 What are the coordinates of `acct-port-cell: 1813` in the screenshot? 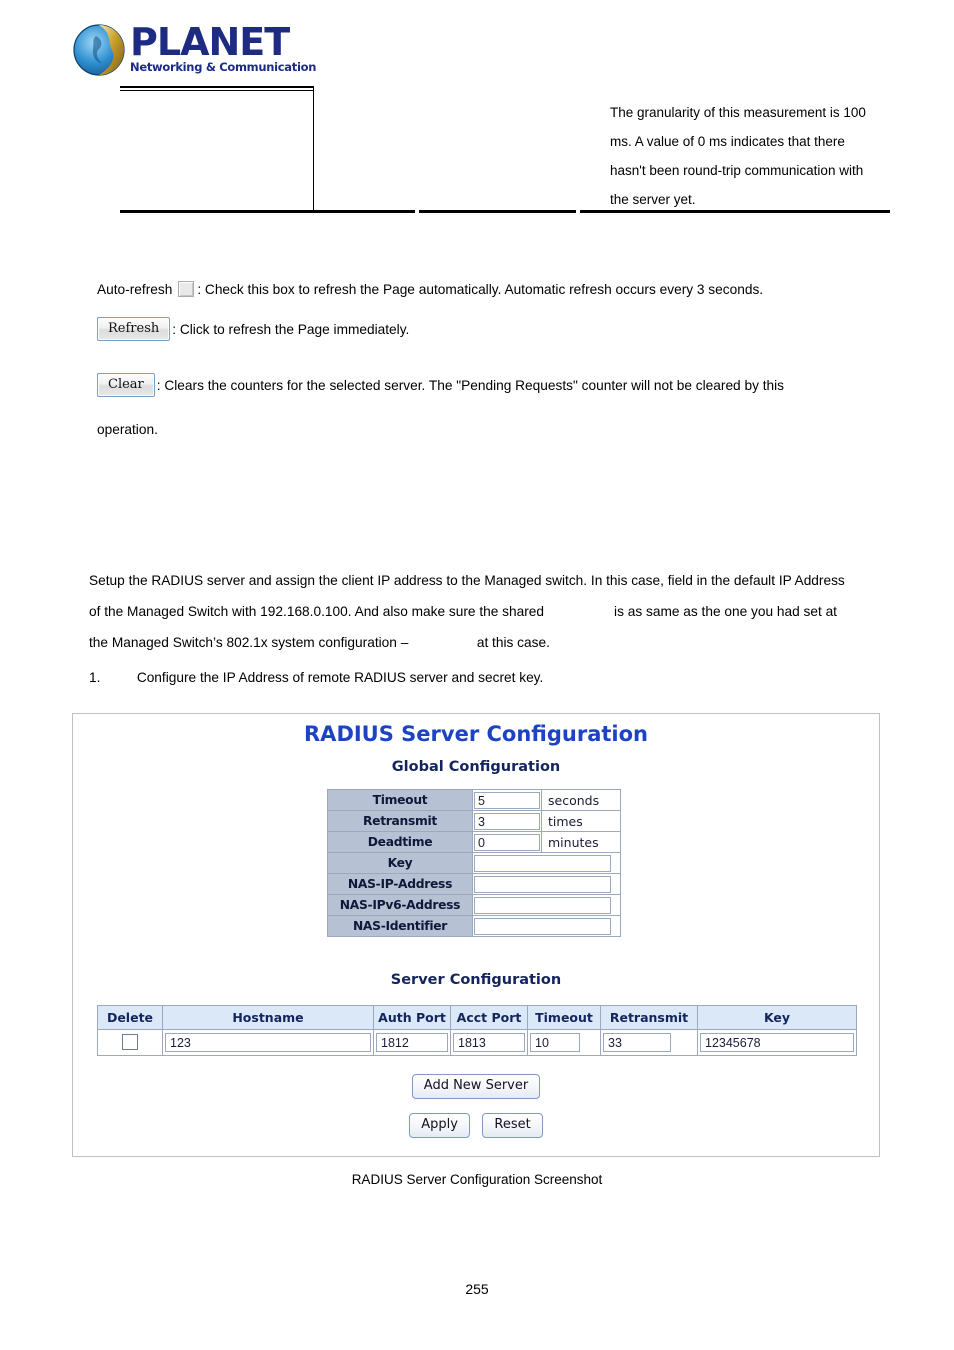 It's located at (489, 1042).